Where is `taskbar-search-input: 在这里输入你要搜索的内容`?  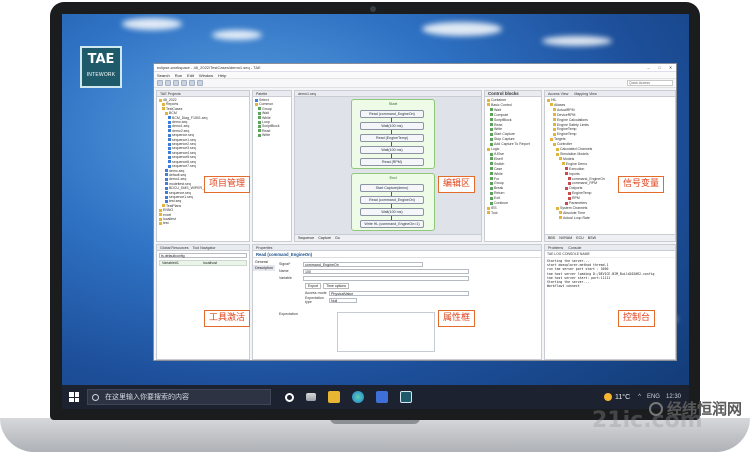 taskbar-search-input: 在这里输入你要搜索的内容 is located at coordinates (179, 397).